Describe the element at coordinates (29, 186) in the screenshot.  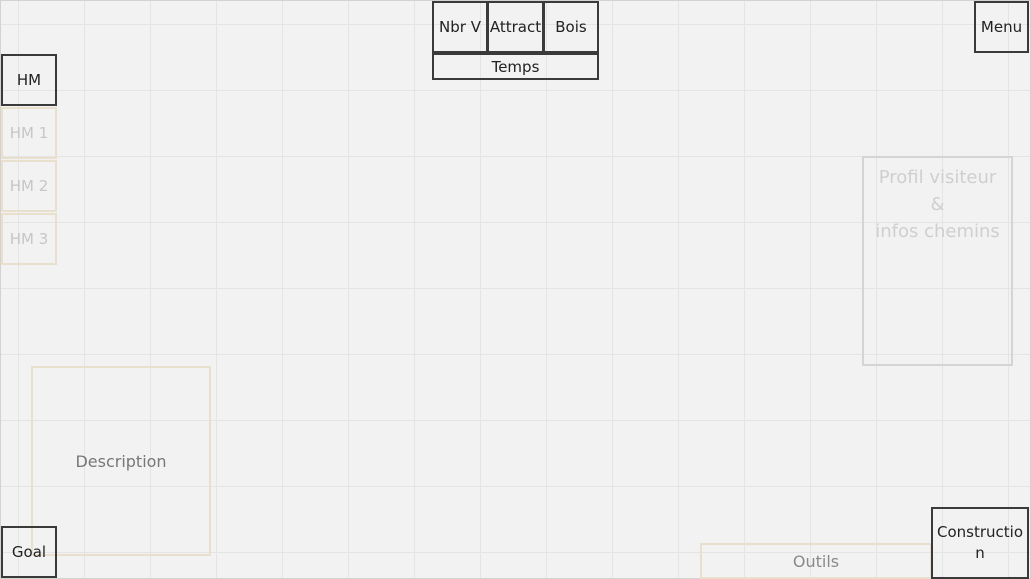
I see `hm-item-2: HM 2` at that location.